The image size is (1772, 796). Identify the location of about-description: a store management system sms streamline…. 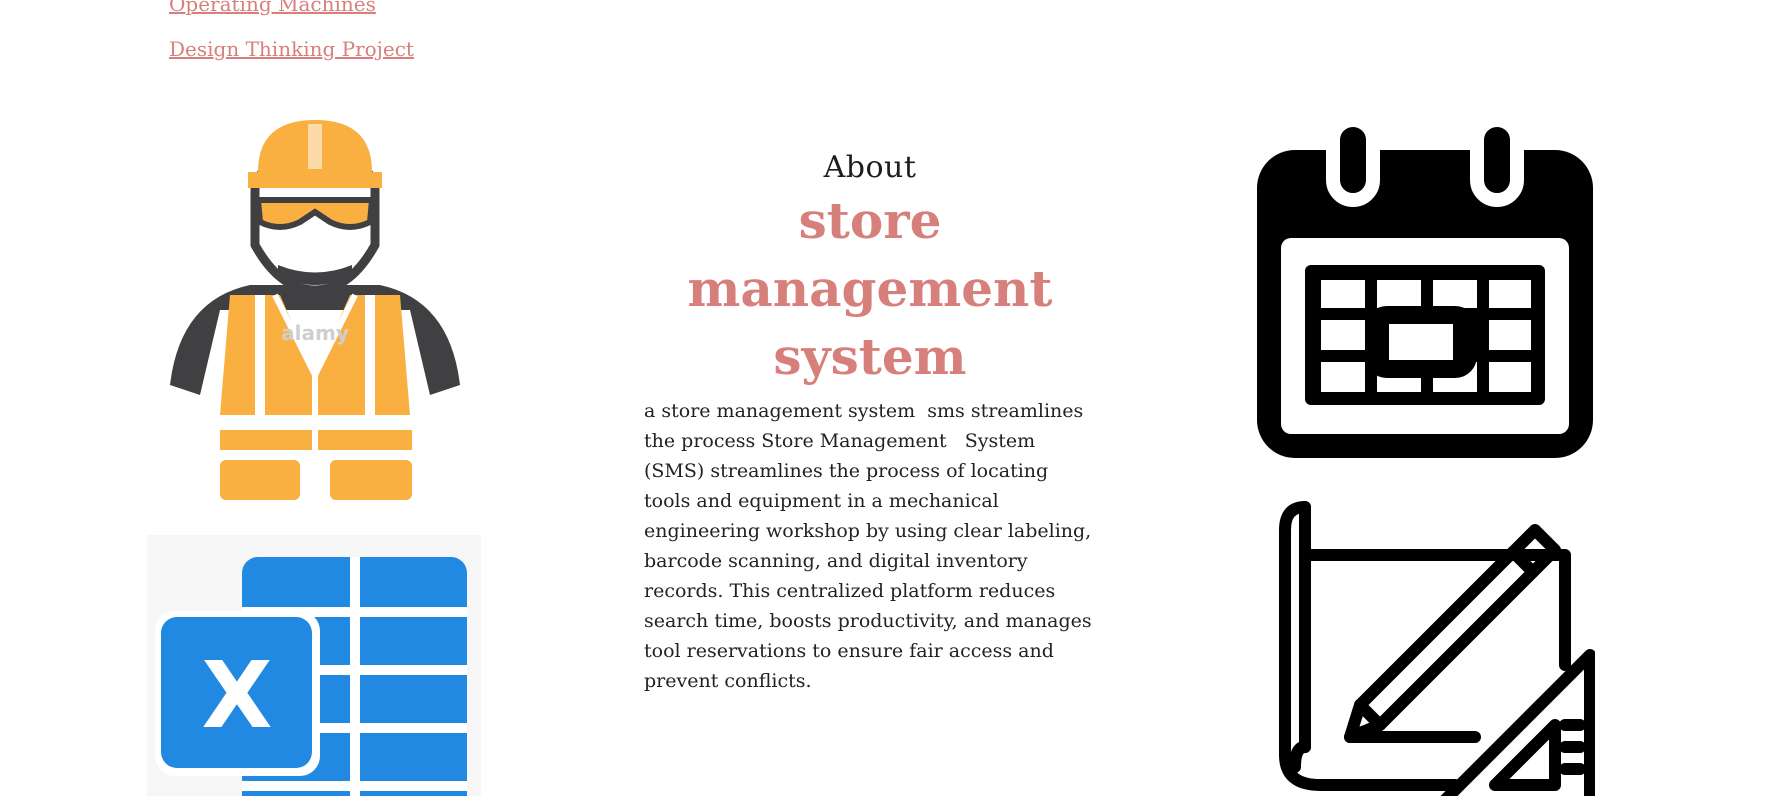
(871, 546).